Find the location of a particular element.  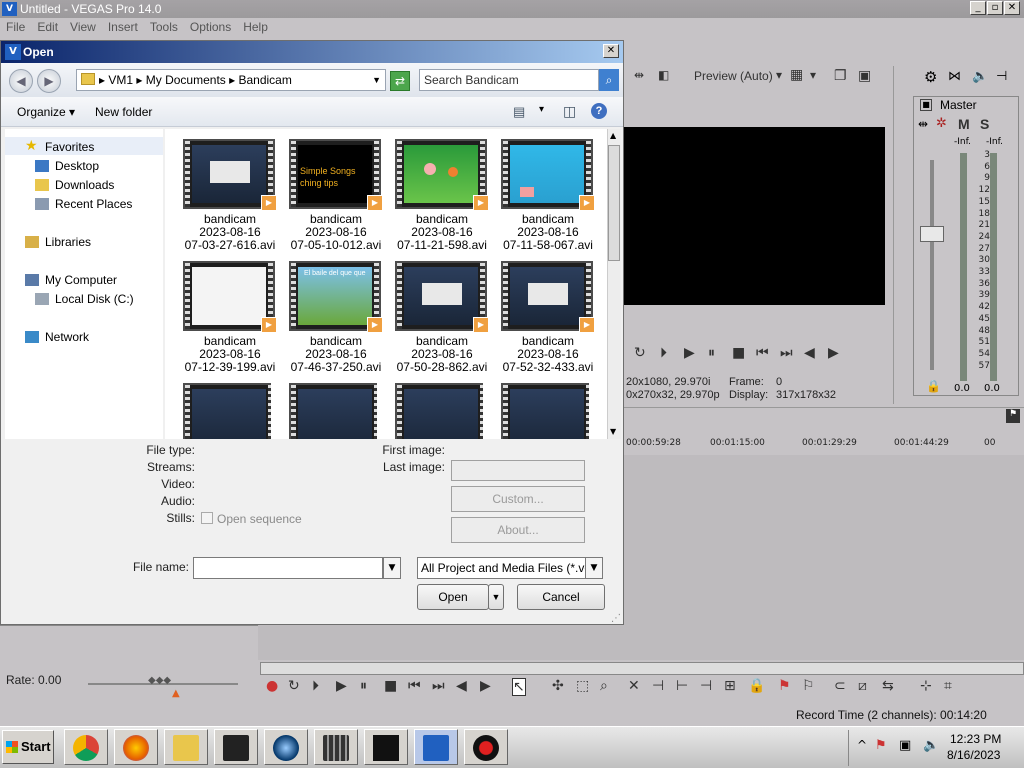

trim-icon: ⊣ is located at coordinates (658, 686).